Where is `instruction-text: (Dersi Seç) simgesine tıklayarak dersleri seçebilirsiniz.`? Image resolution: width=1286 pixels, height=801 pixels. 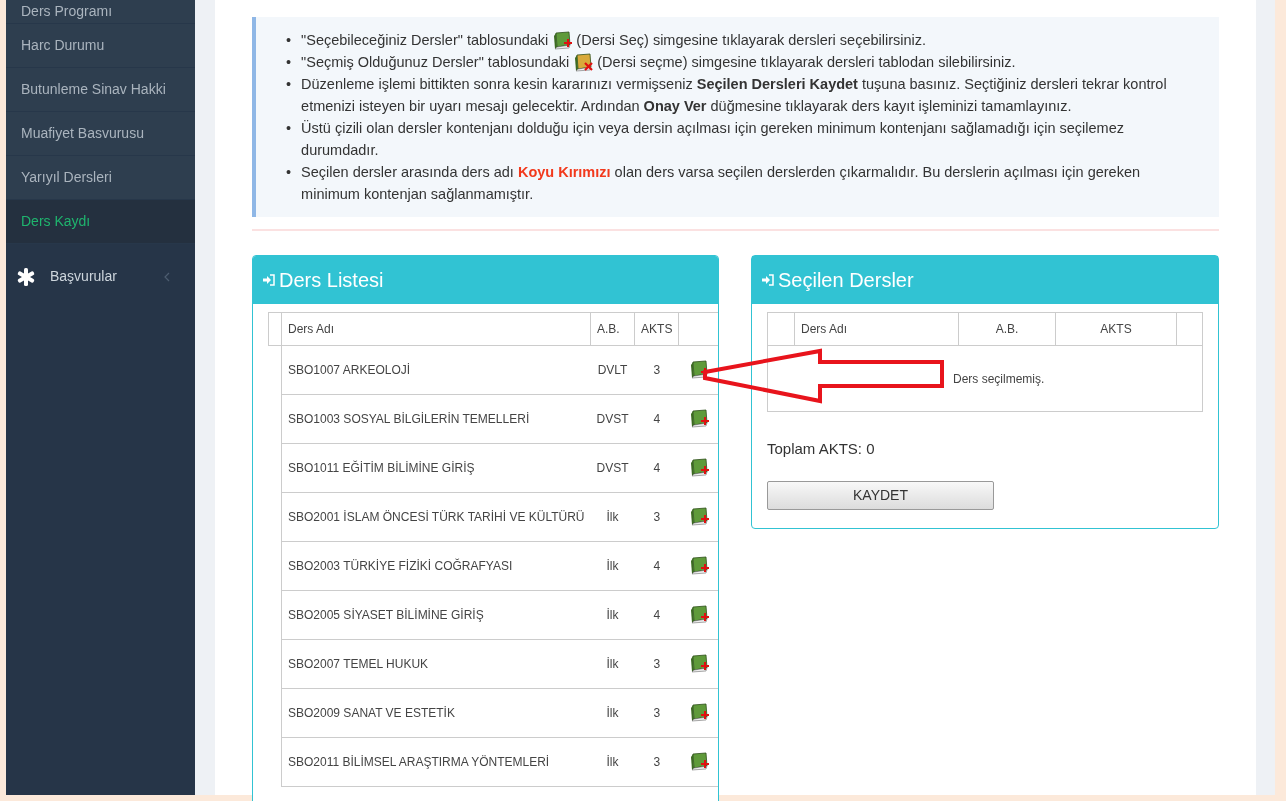
instruction-text: (Dersi Seç) simgesine tıklayarak dersleri seçebilirsiniz. is located at coordinates (751, 40).